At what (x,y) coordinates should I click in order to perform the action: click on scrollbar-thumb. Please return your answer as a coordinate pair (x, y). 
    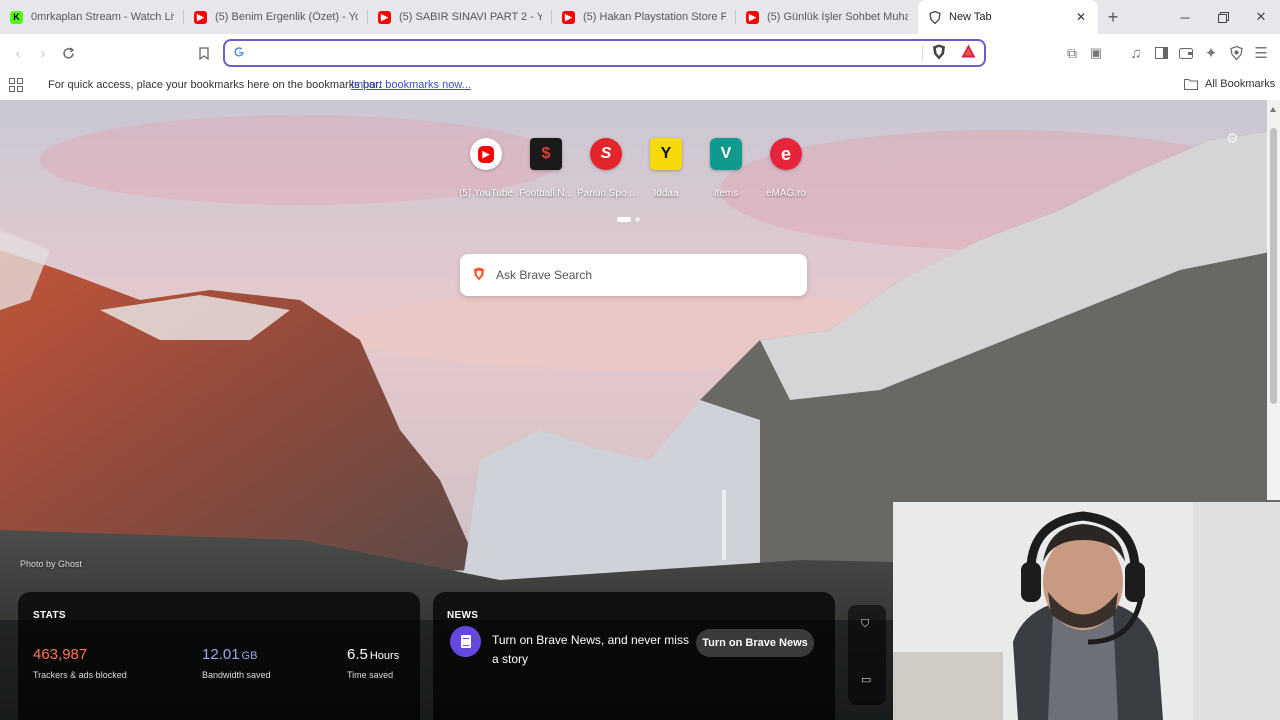
    Looking at the image, I should click on (1273, 266).